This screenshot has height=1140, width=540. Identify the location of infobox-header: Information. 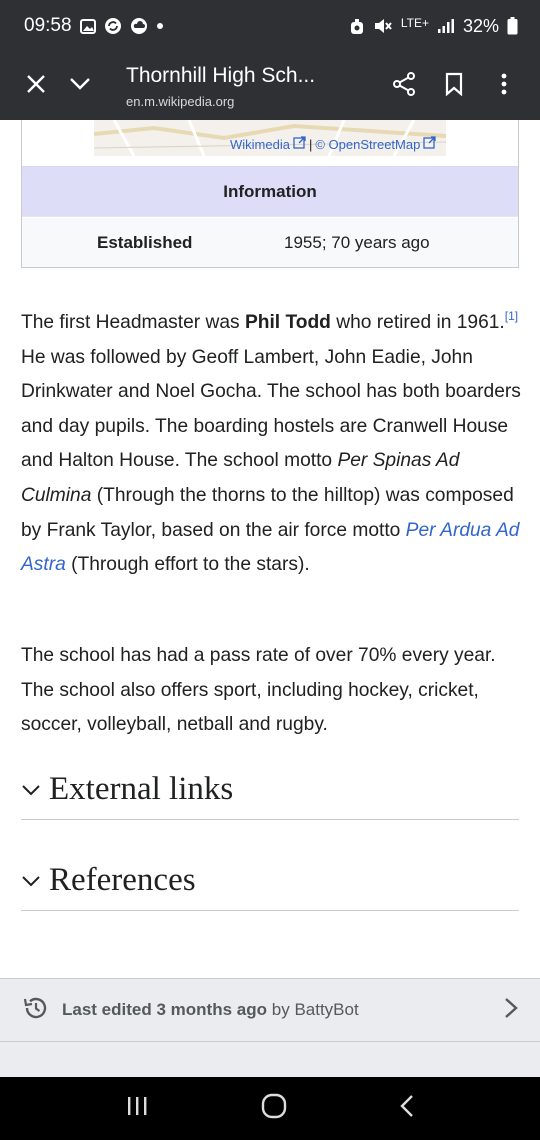
(270, 191).